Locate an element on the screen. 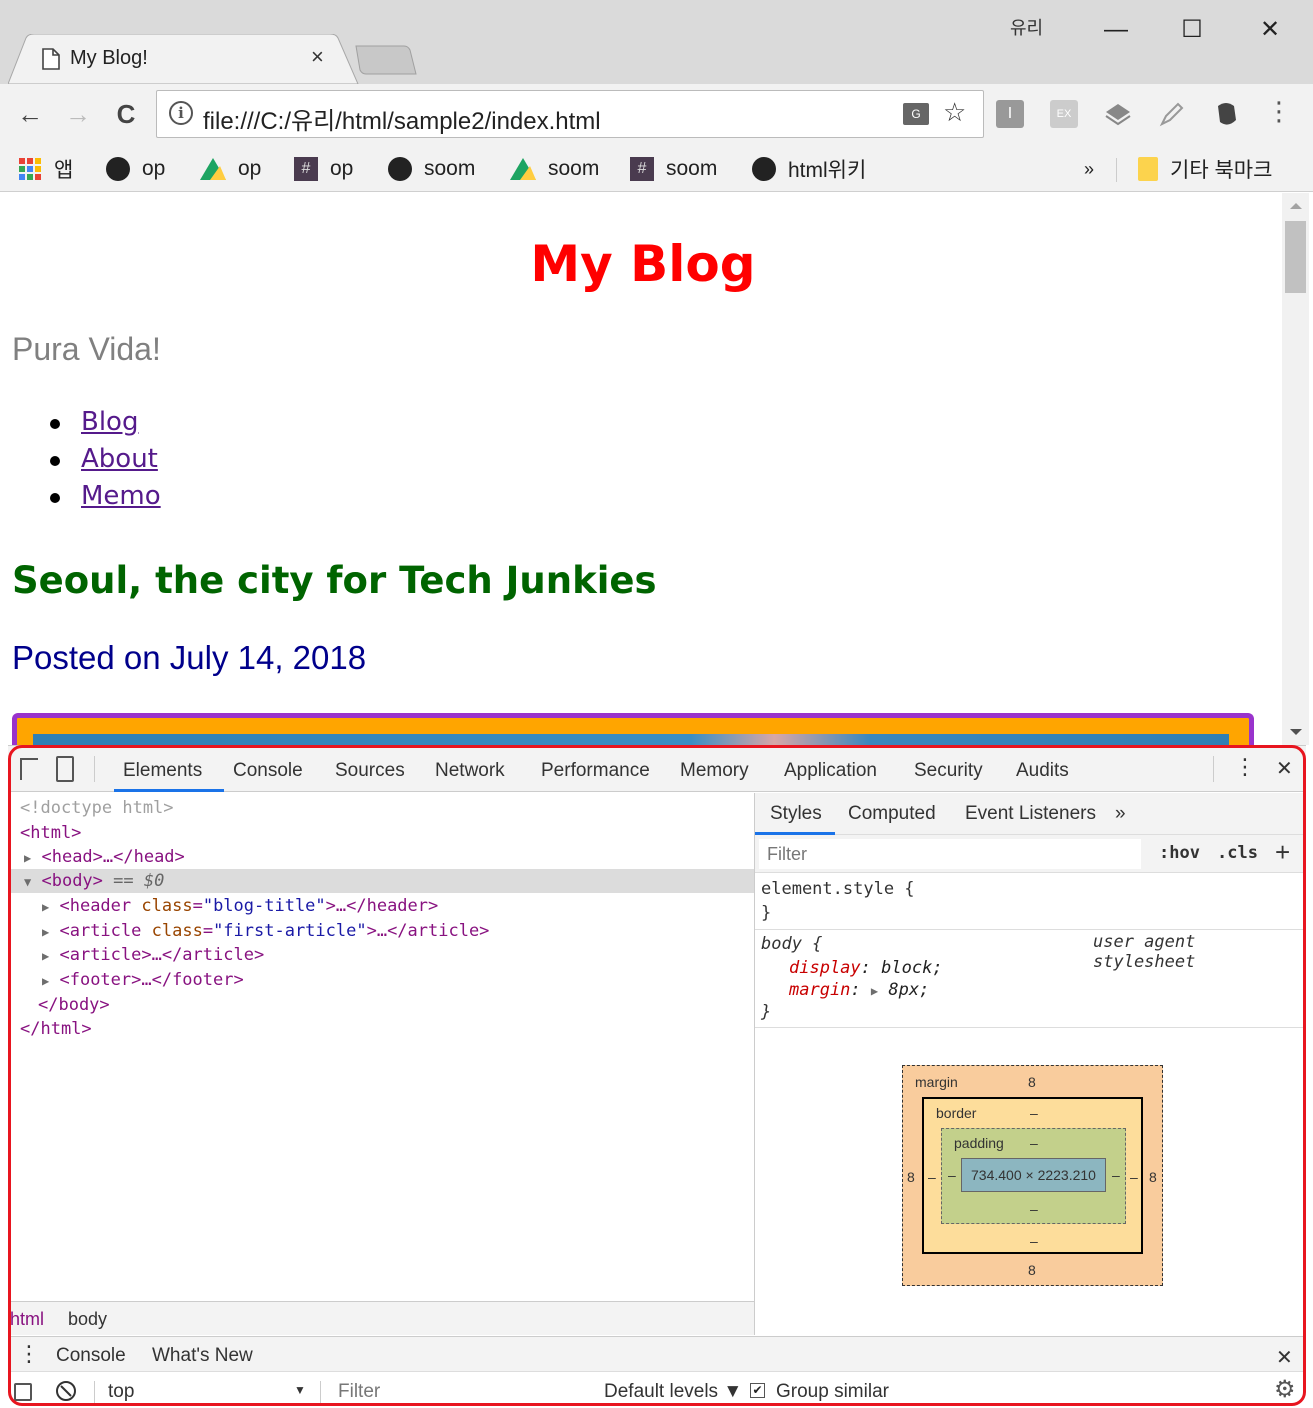  tab-audits: Audits is located at coordinates (1042, 771).